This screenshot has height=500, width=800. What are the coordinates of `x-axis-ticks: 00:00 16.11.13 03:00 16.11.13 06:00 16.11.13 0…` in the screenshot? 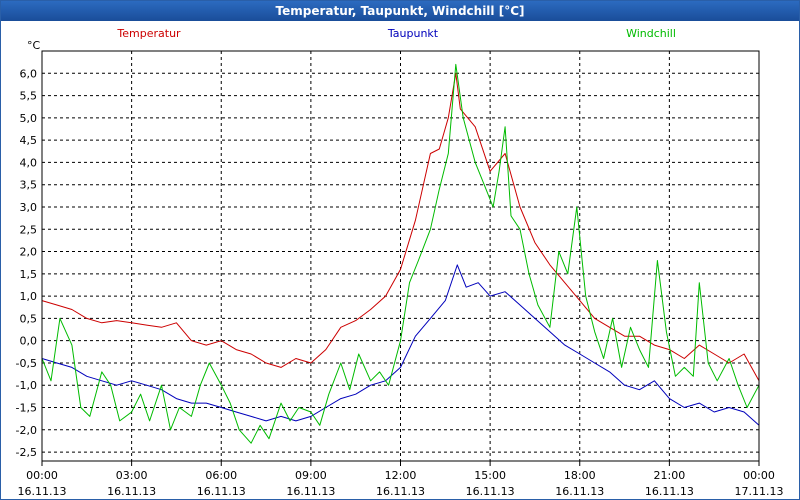 It's located at (401, 479).